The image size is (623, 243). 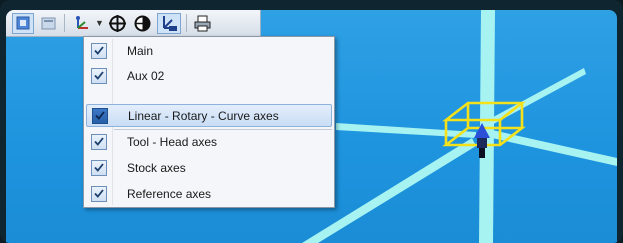 What do you see at coordinates (209, 75) in the screenshot?
I see `menu-item-aux-02: Aux 02` at bounding box center [209, 75].